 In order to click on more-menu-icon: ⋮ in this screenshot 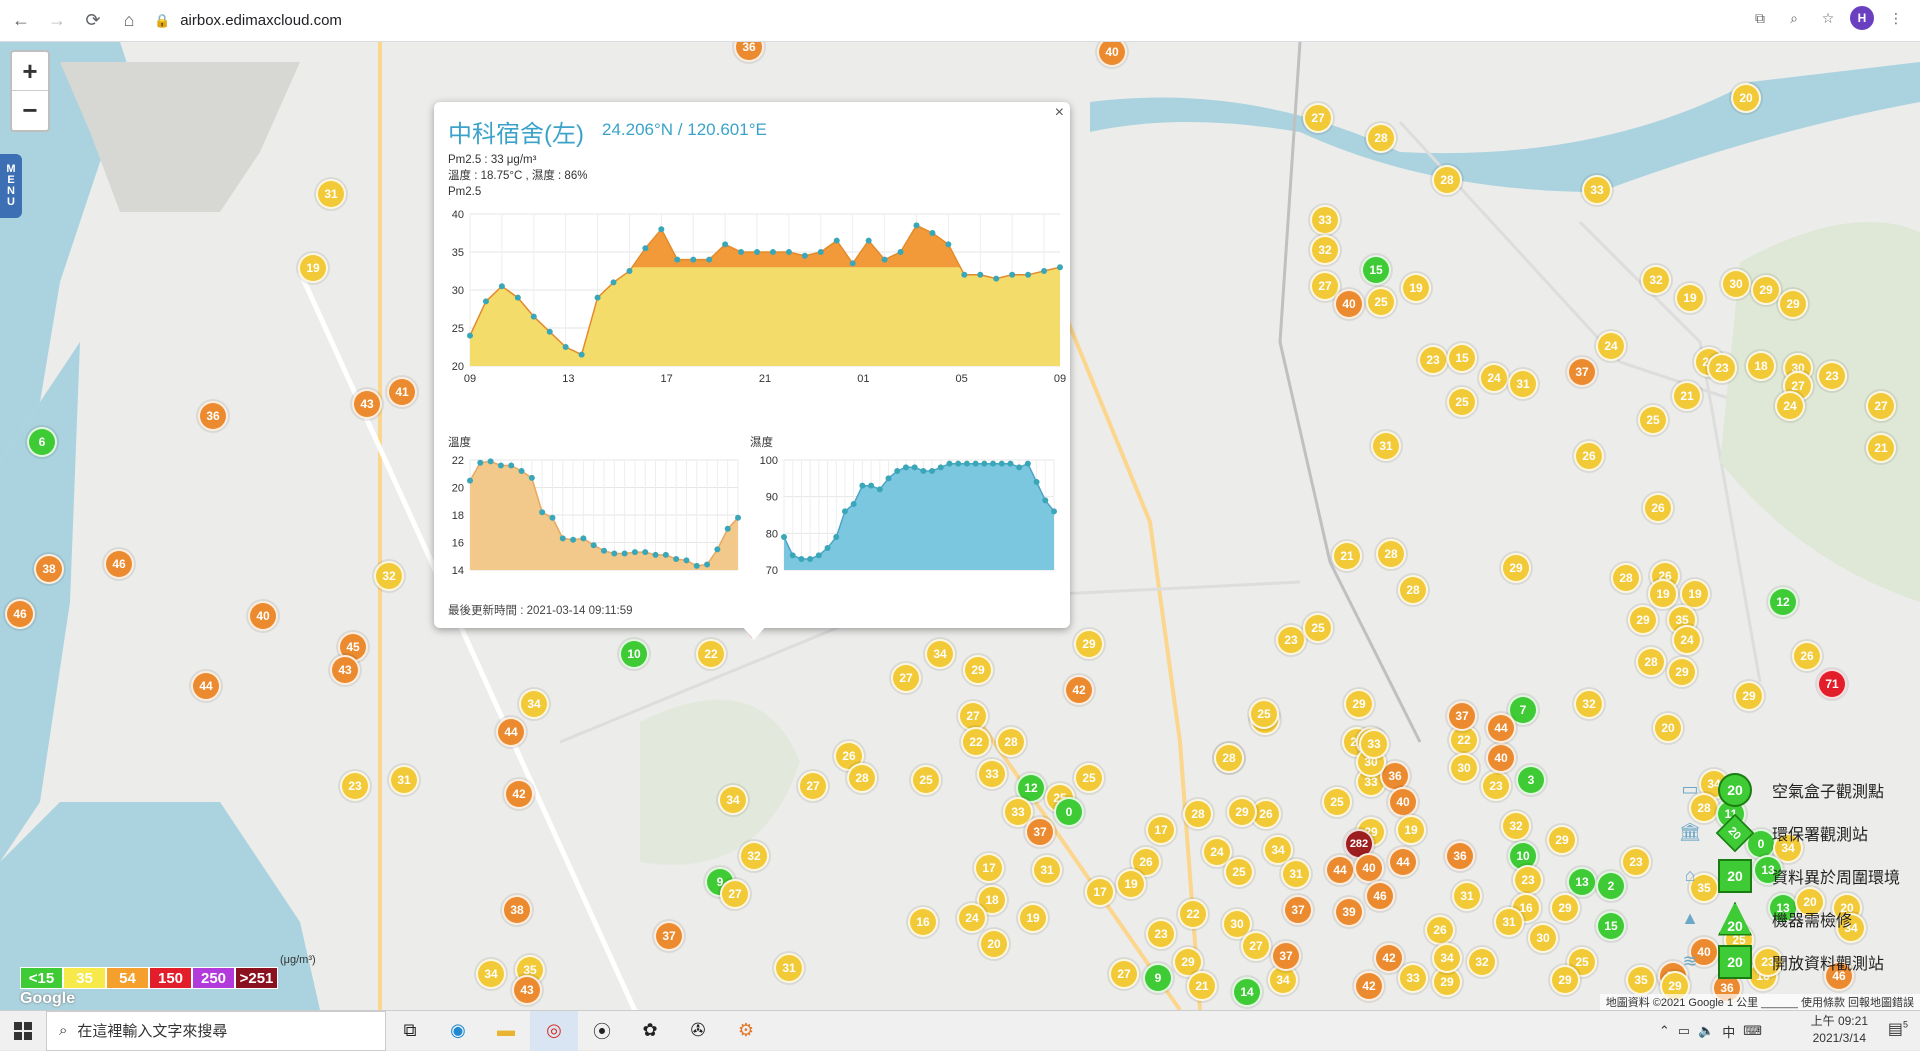, I will do `click(1896, 18)`.